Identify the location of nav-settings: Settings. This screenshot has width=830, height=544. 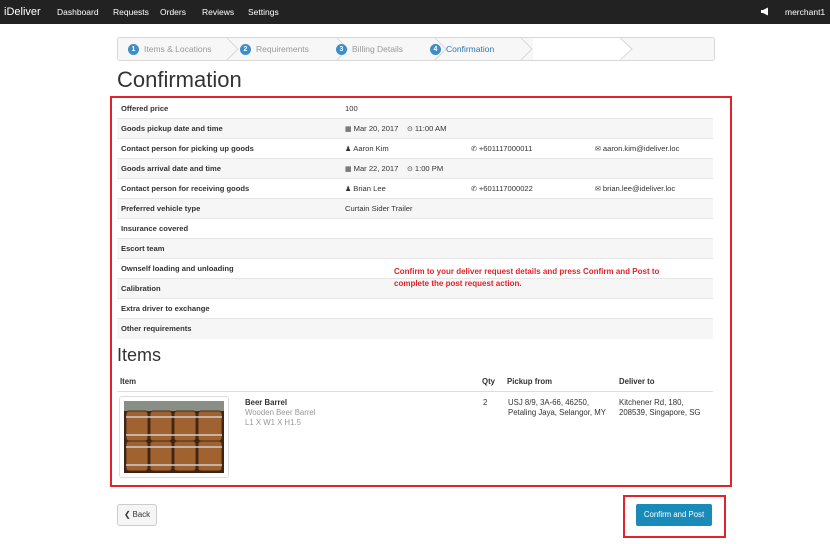
(263, 12).